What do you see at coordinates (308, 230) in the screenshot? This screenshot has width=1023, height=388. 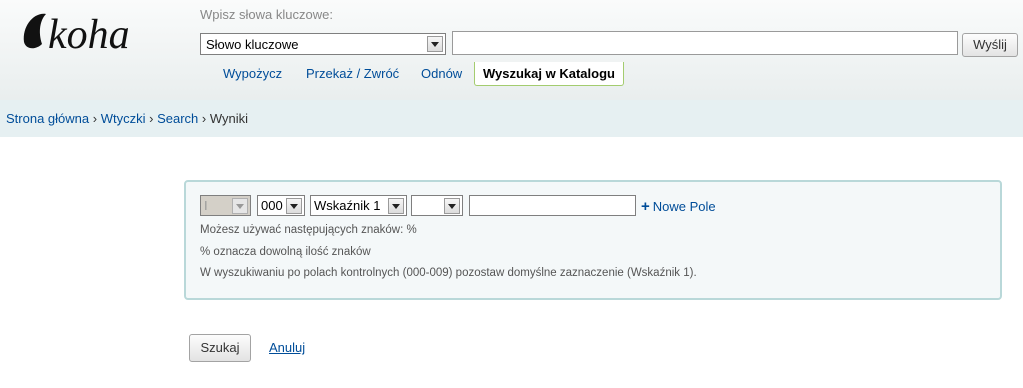 I see `hint-text: Możesz używać następujących znaków: %` at bounding box center [308, 230].